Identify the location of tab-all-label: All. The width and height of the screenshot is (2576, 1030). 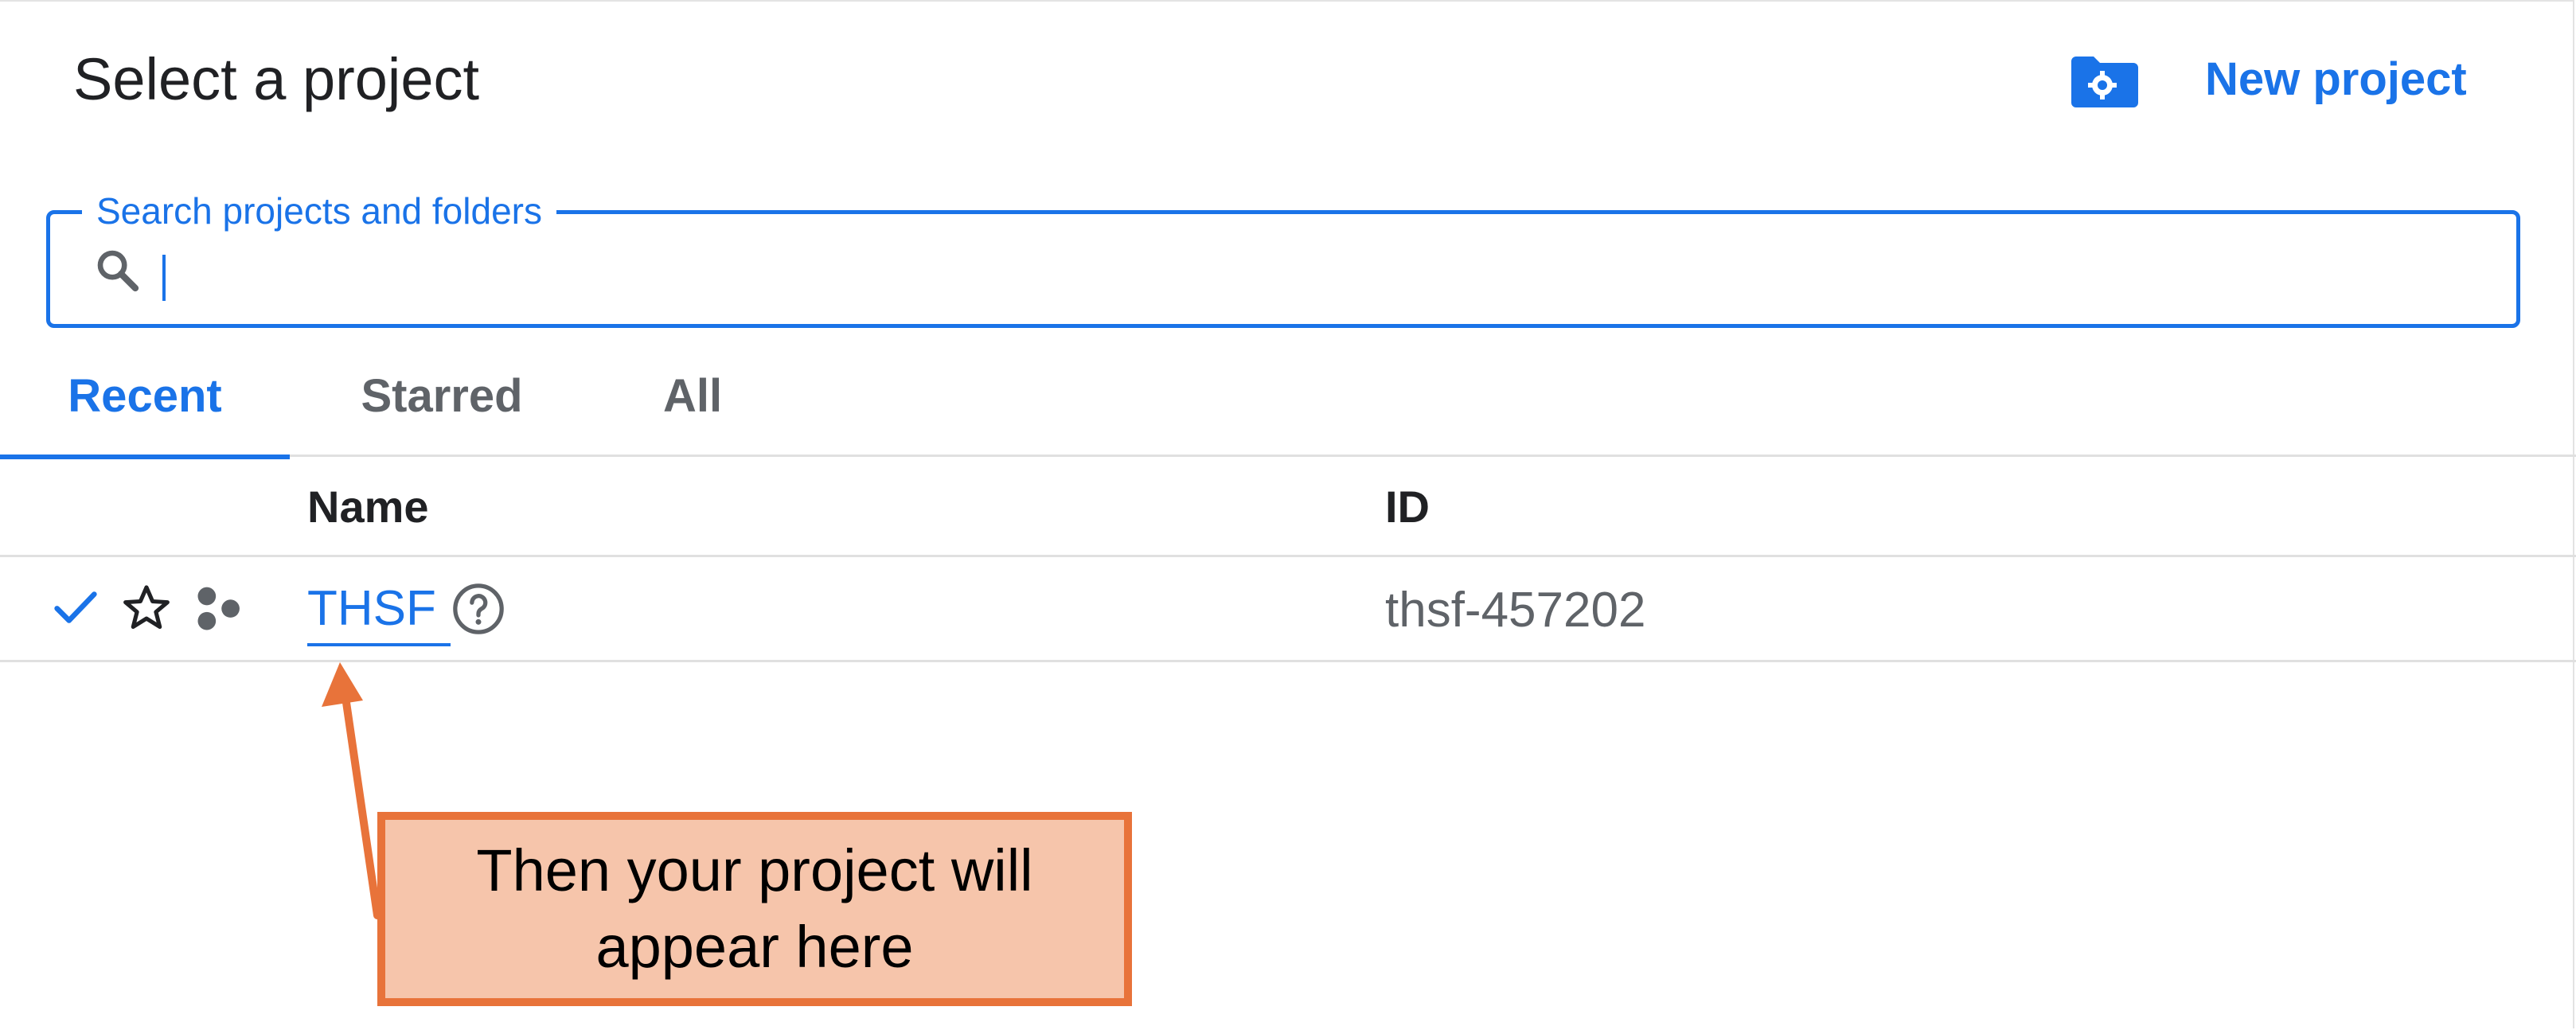
(692, 395).